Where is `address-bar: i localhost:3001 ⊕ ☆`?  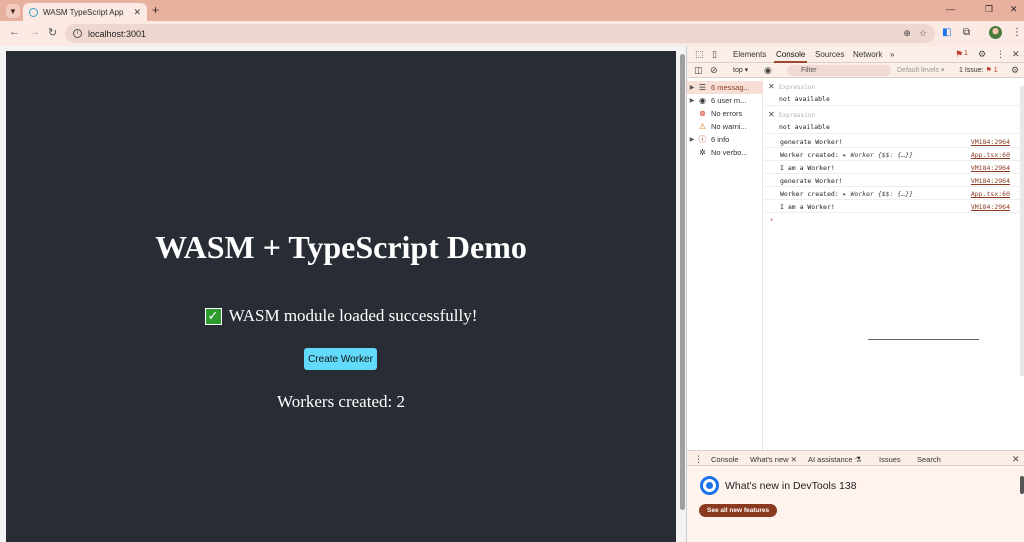
address-bar: i localhost:3001 ⊕ ☆ is located at coordinates (500, 33).